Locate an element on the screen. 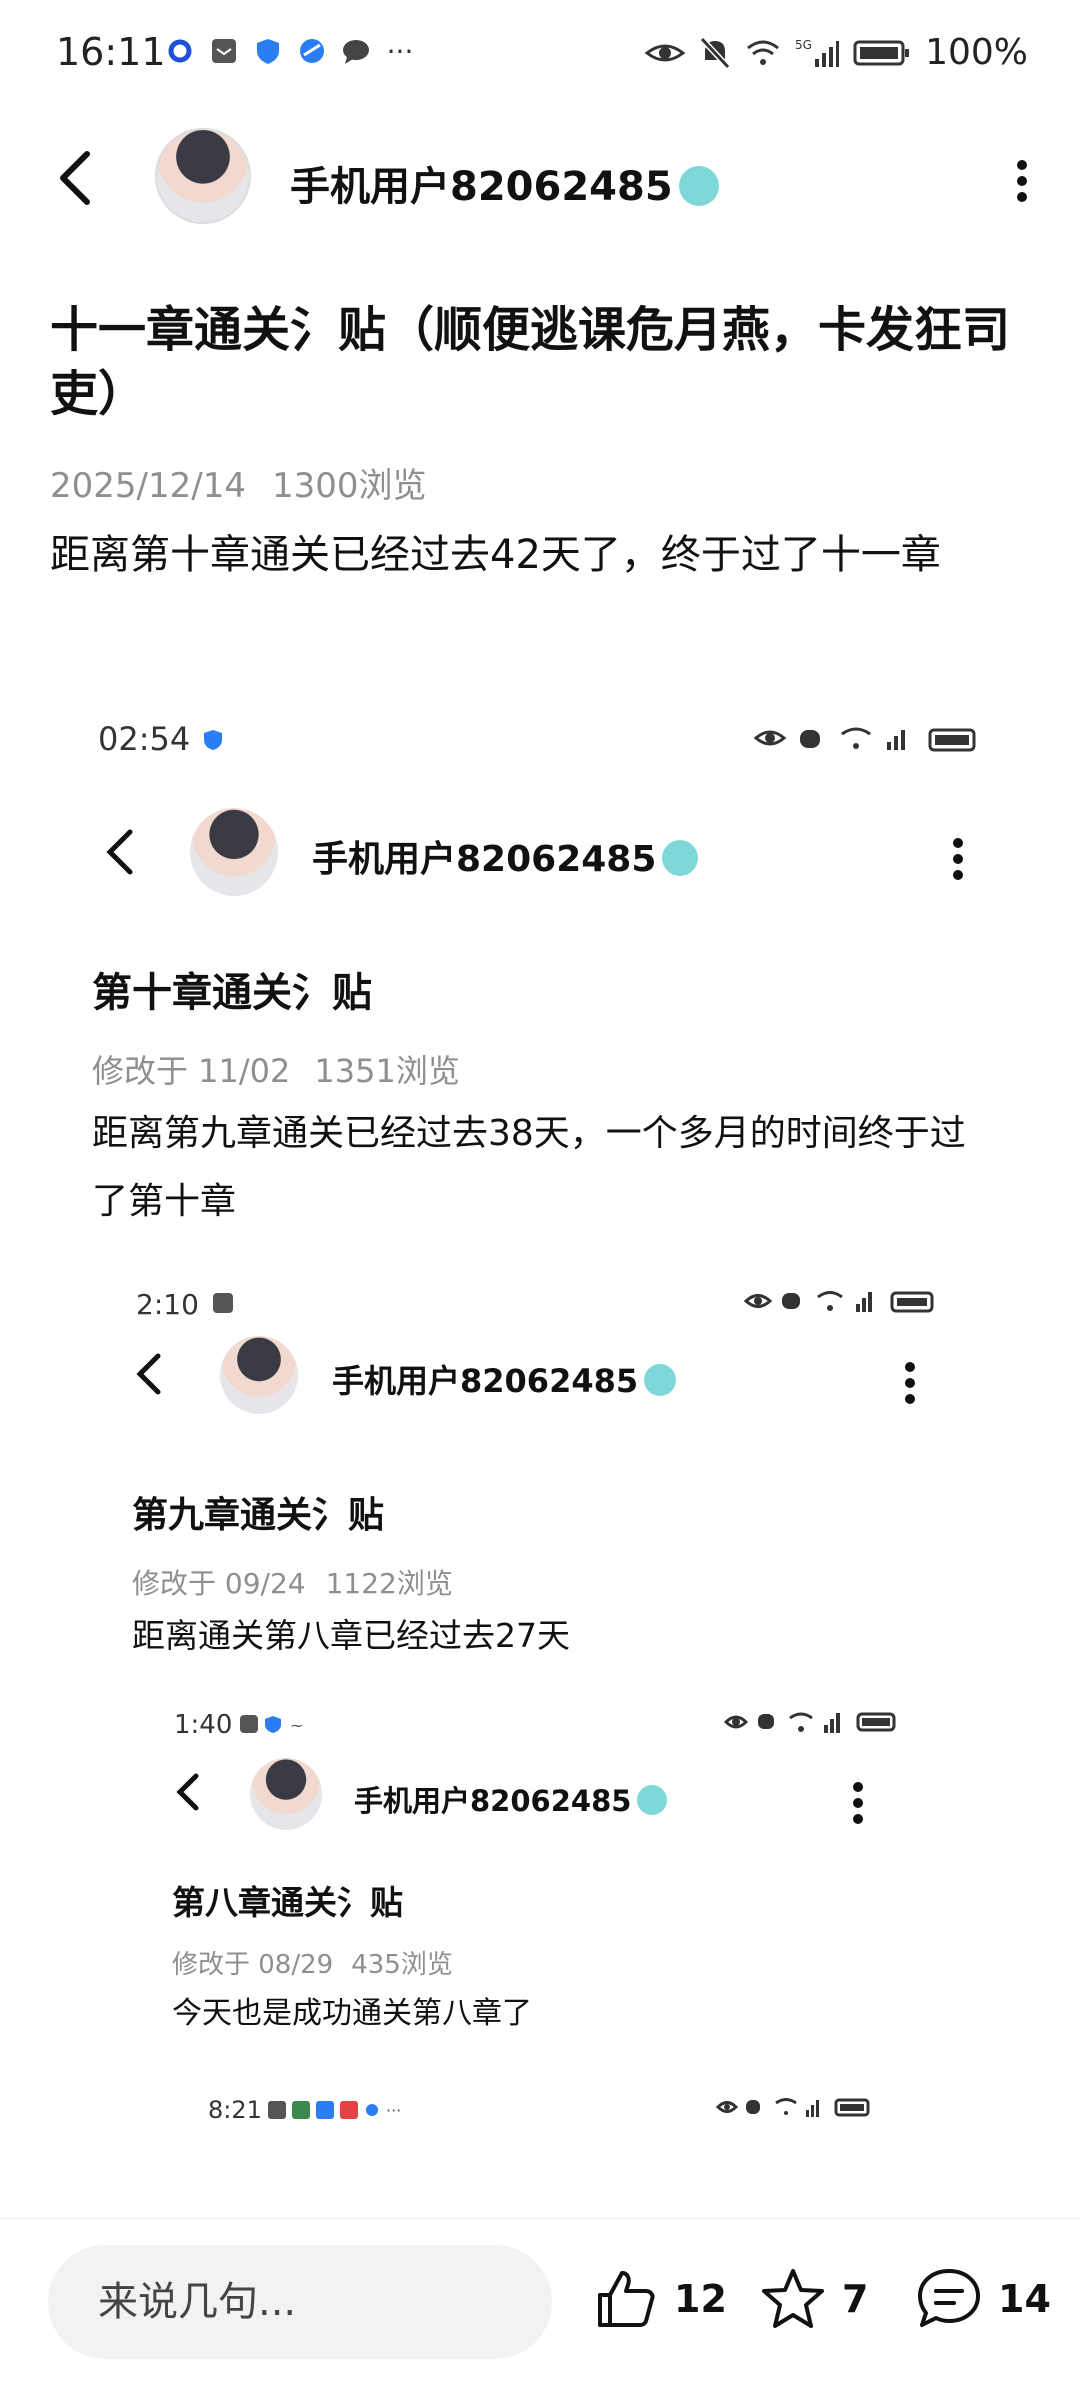  modified-date: 修改于 11/02 is located at coordinates (191, 1071).